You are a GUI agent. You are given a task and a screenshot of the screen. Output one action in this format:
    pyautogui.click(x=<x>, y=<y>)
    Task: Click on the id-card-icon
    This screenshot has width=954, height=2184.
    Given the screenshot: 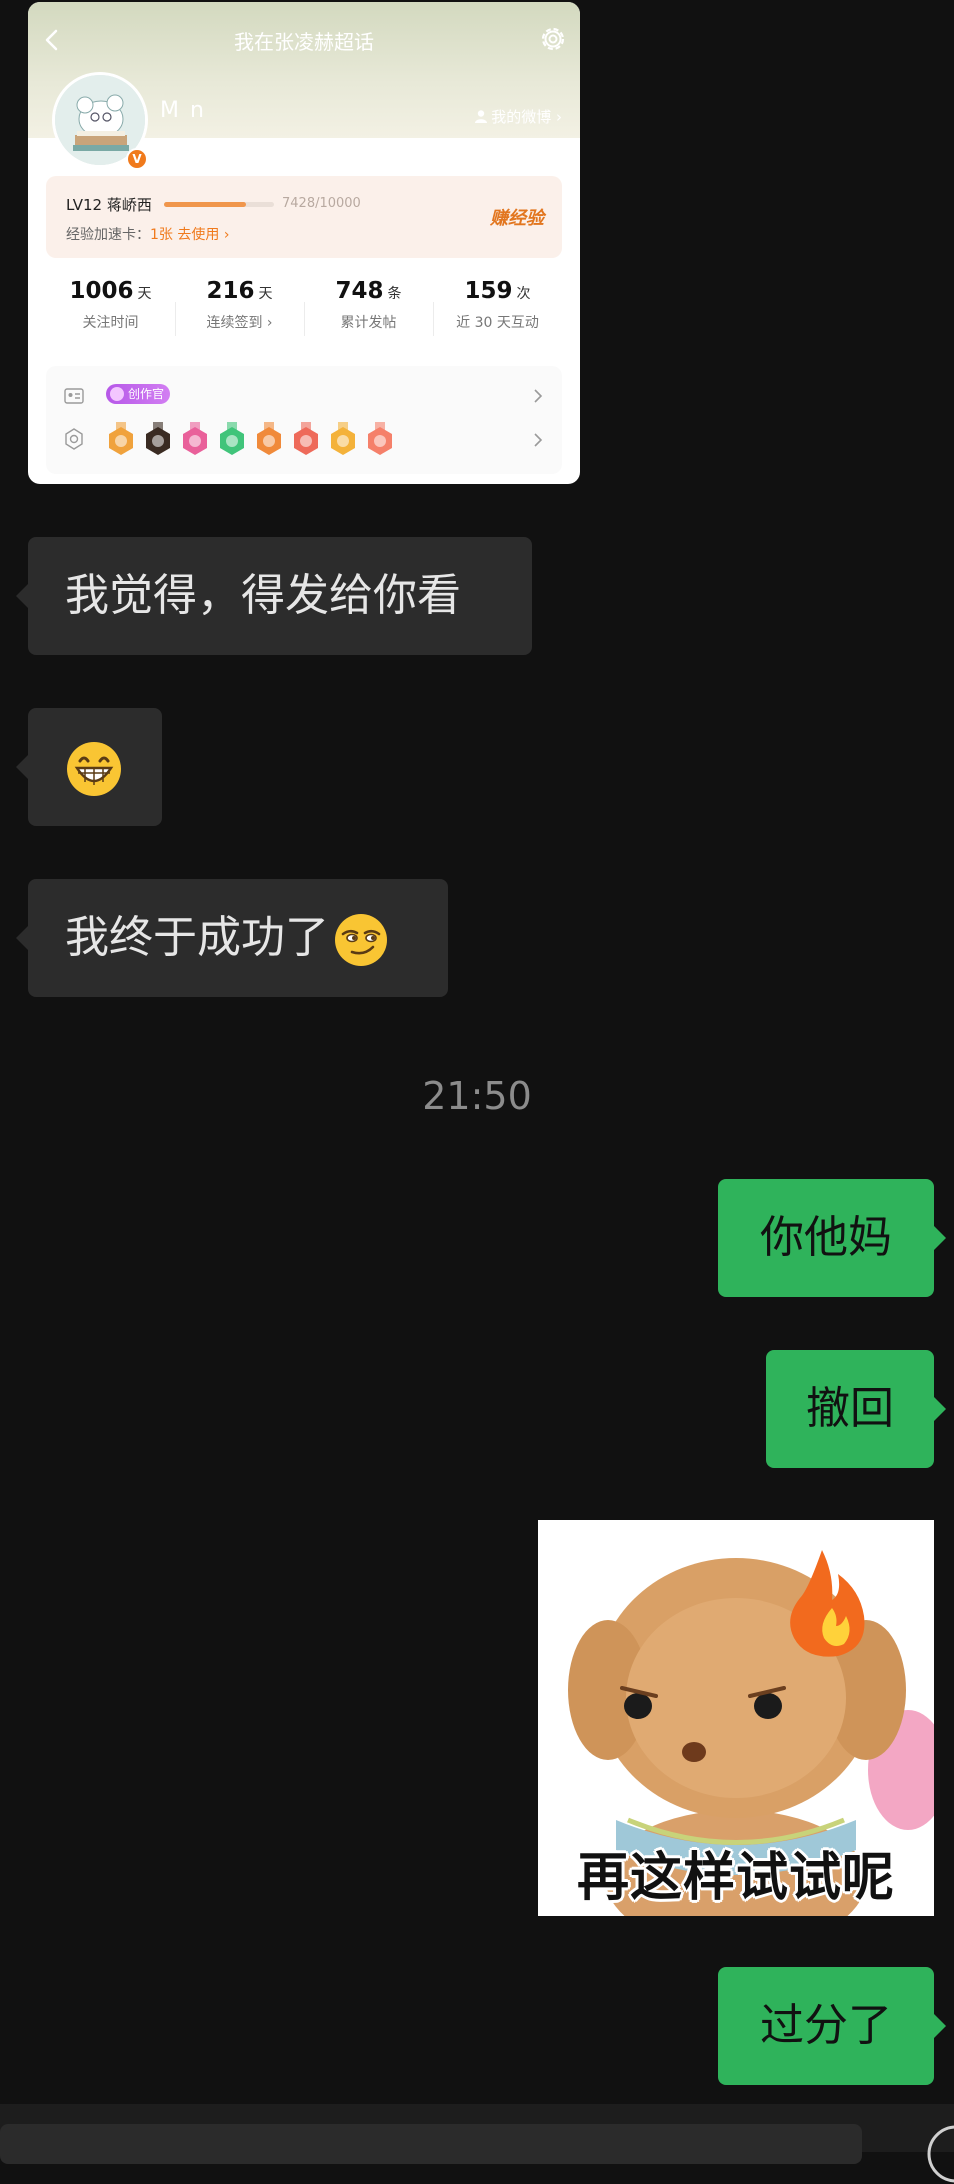 What is the action you would take?
    pyautogui.click(x=74, y=396)
    